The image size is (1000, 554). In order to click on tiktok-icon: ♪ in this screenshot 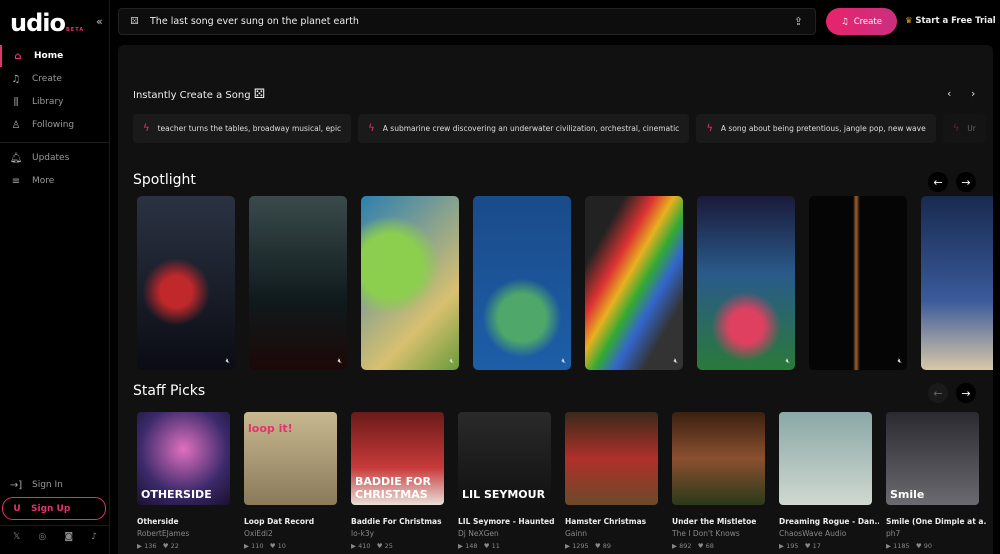, I will do `click(94, 537)`.